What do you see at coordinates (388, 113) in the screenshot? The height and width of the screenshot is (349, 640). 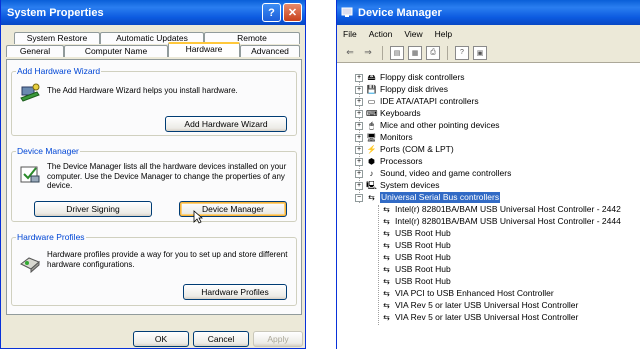 I see `tree-node-keyboards: + ⌨ Keyboards` at bounding box center [388, 113].